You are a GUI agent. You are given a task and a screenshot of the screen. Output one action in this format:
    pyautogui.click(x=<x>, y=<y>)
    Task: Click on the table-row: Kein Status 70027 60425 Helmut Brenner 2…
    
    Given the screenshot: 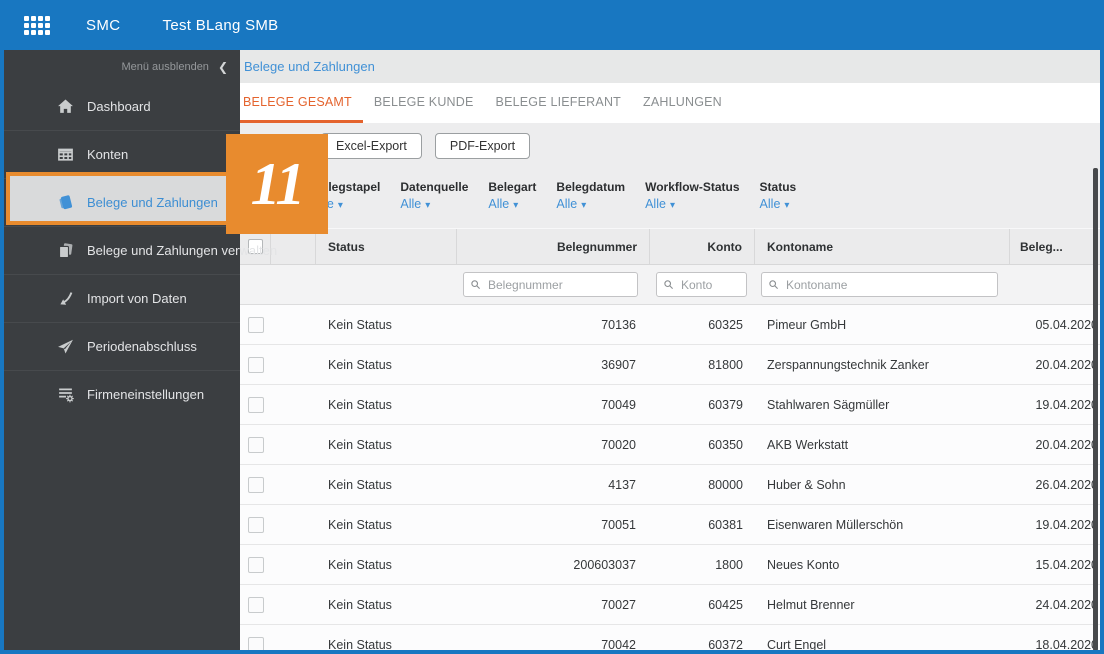 What is the action you would take?
    pyautogui.click(x=672, y=605)
    